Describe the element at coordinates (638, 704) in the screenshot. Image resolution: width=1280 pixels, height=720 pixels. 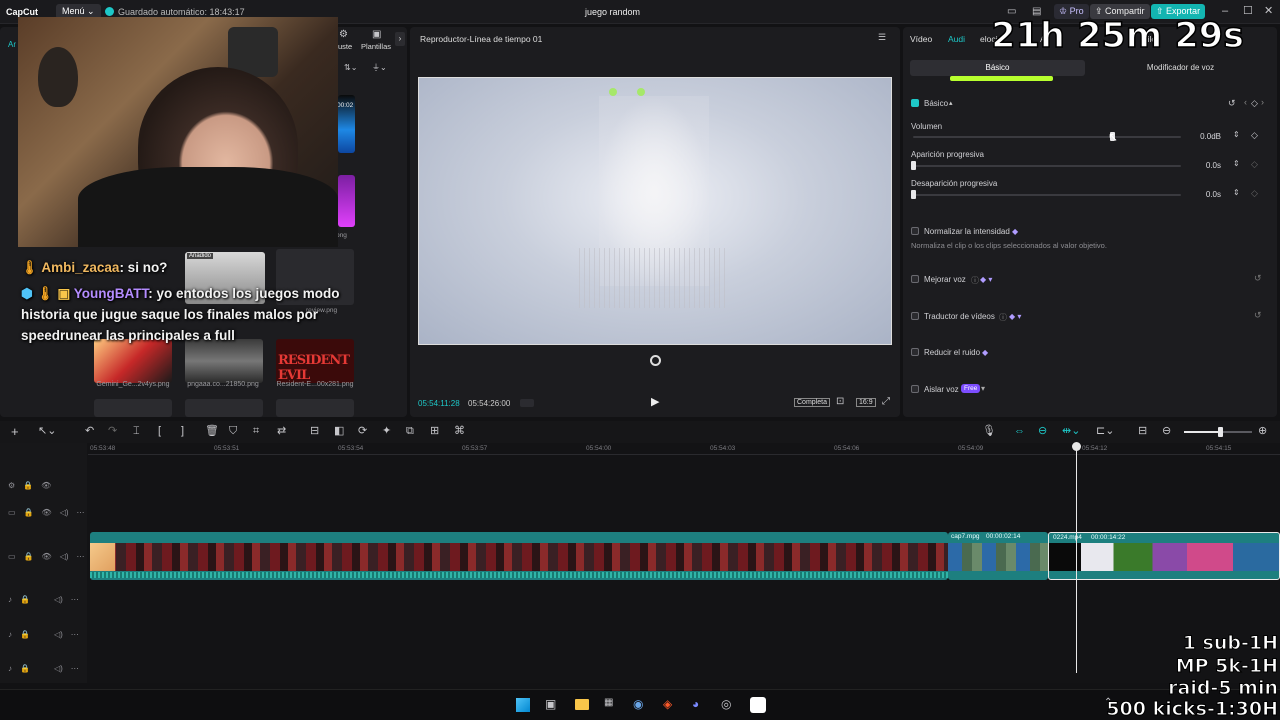
I see `steam-icon: ◉` at that location.